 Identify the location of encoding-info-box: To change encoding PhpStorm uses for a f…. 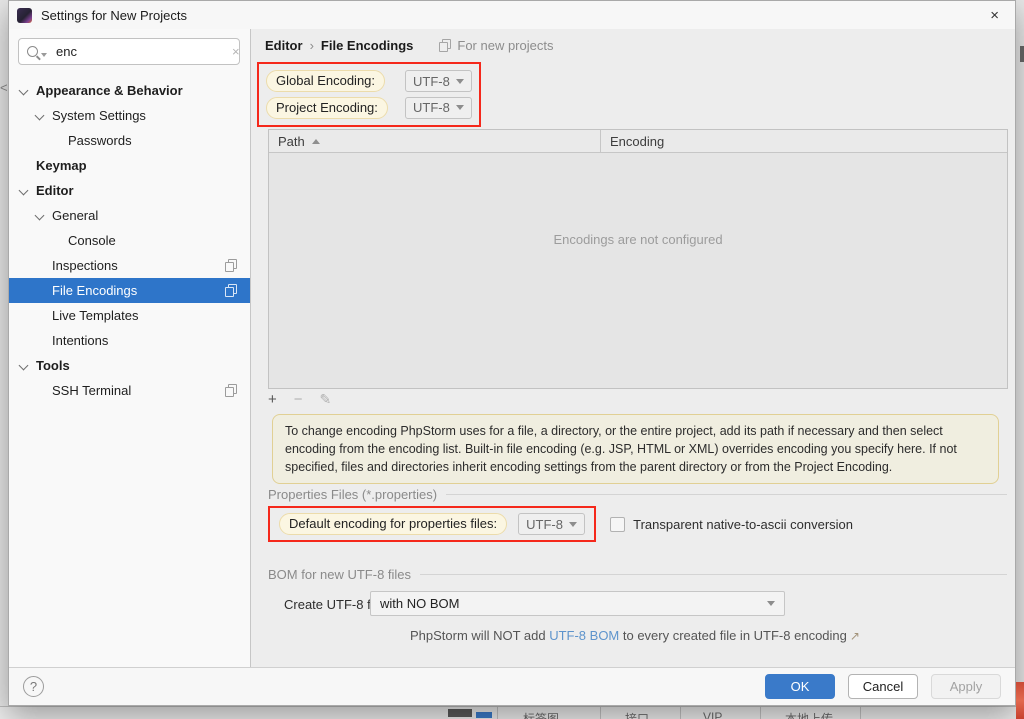
(635, 449).